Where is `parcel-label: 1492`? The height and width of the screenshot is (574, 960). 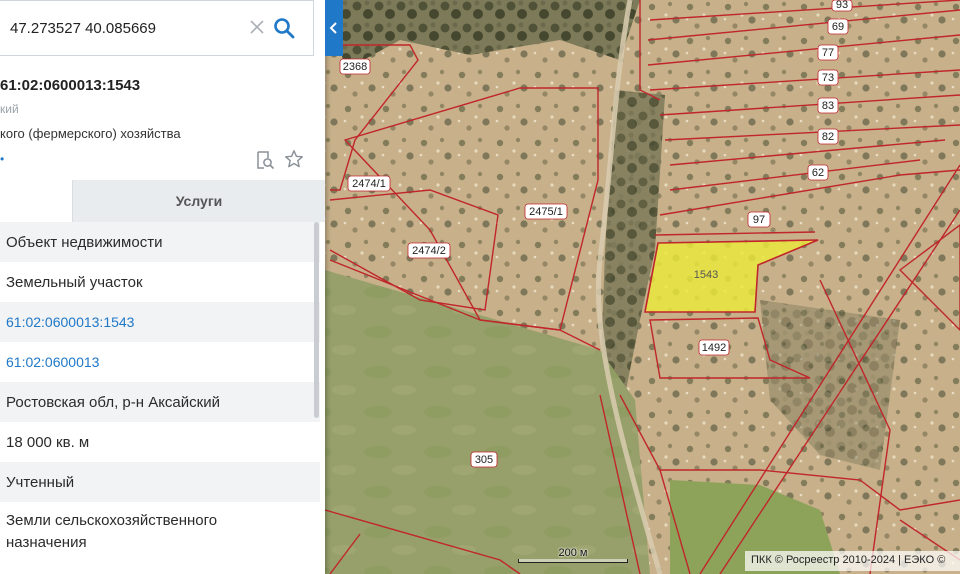 parcel-label: 1492 is located at coordinates (714, 347).